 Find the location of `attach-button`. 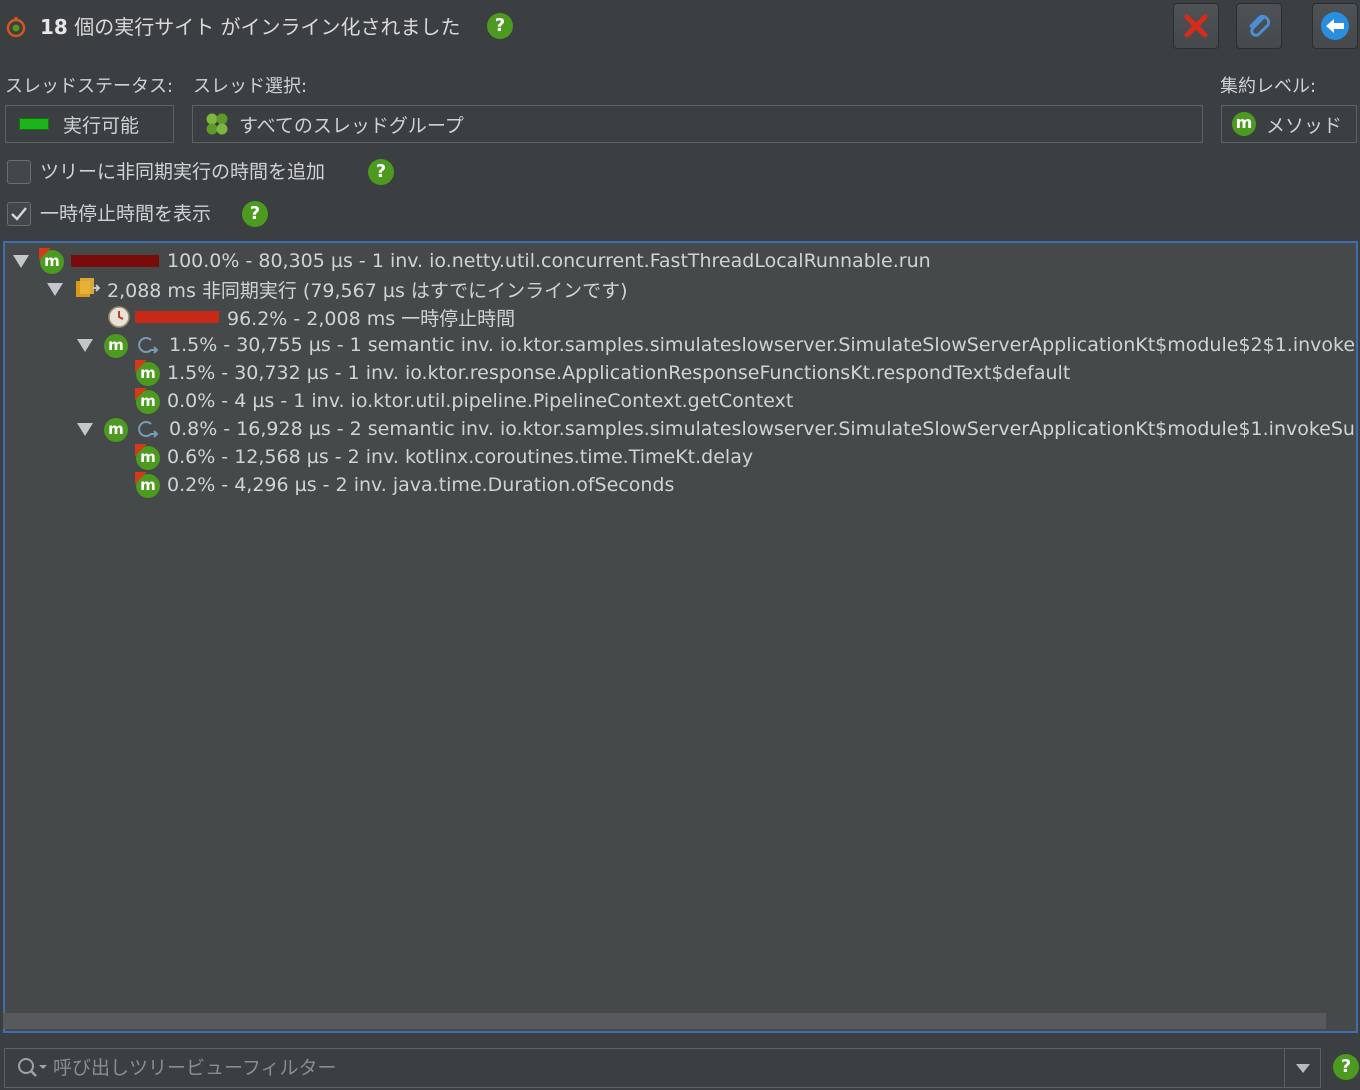

attach-button is located at coordinates (1259, 26).